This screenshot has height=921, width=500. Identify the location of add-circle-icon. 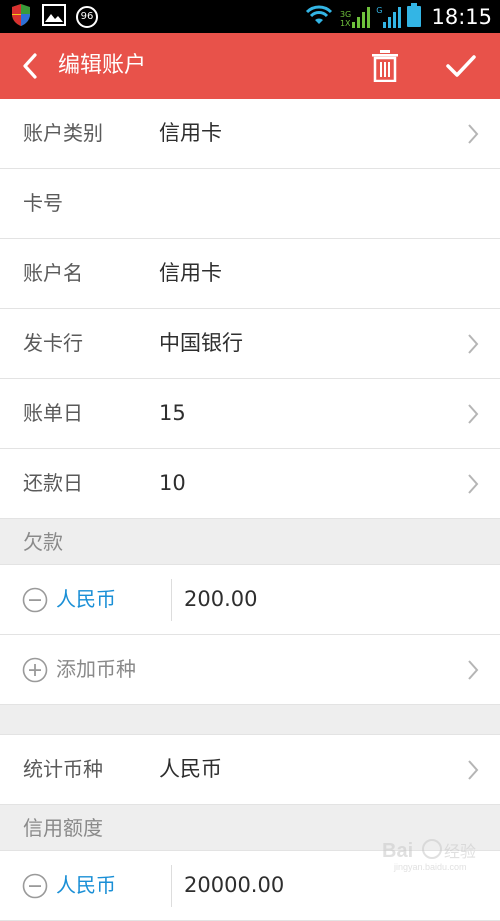
(35, 670).